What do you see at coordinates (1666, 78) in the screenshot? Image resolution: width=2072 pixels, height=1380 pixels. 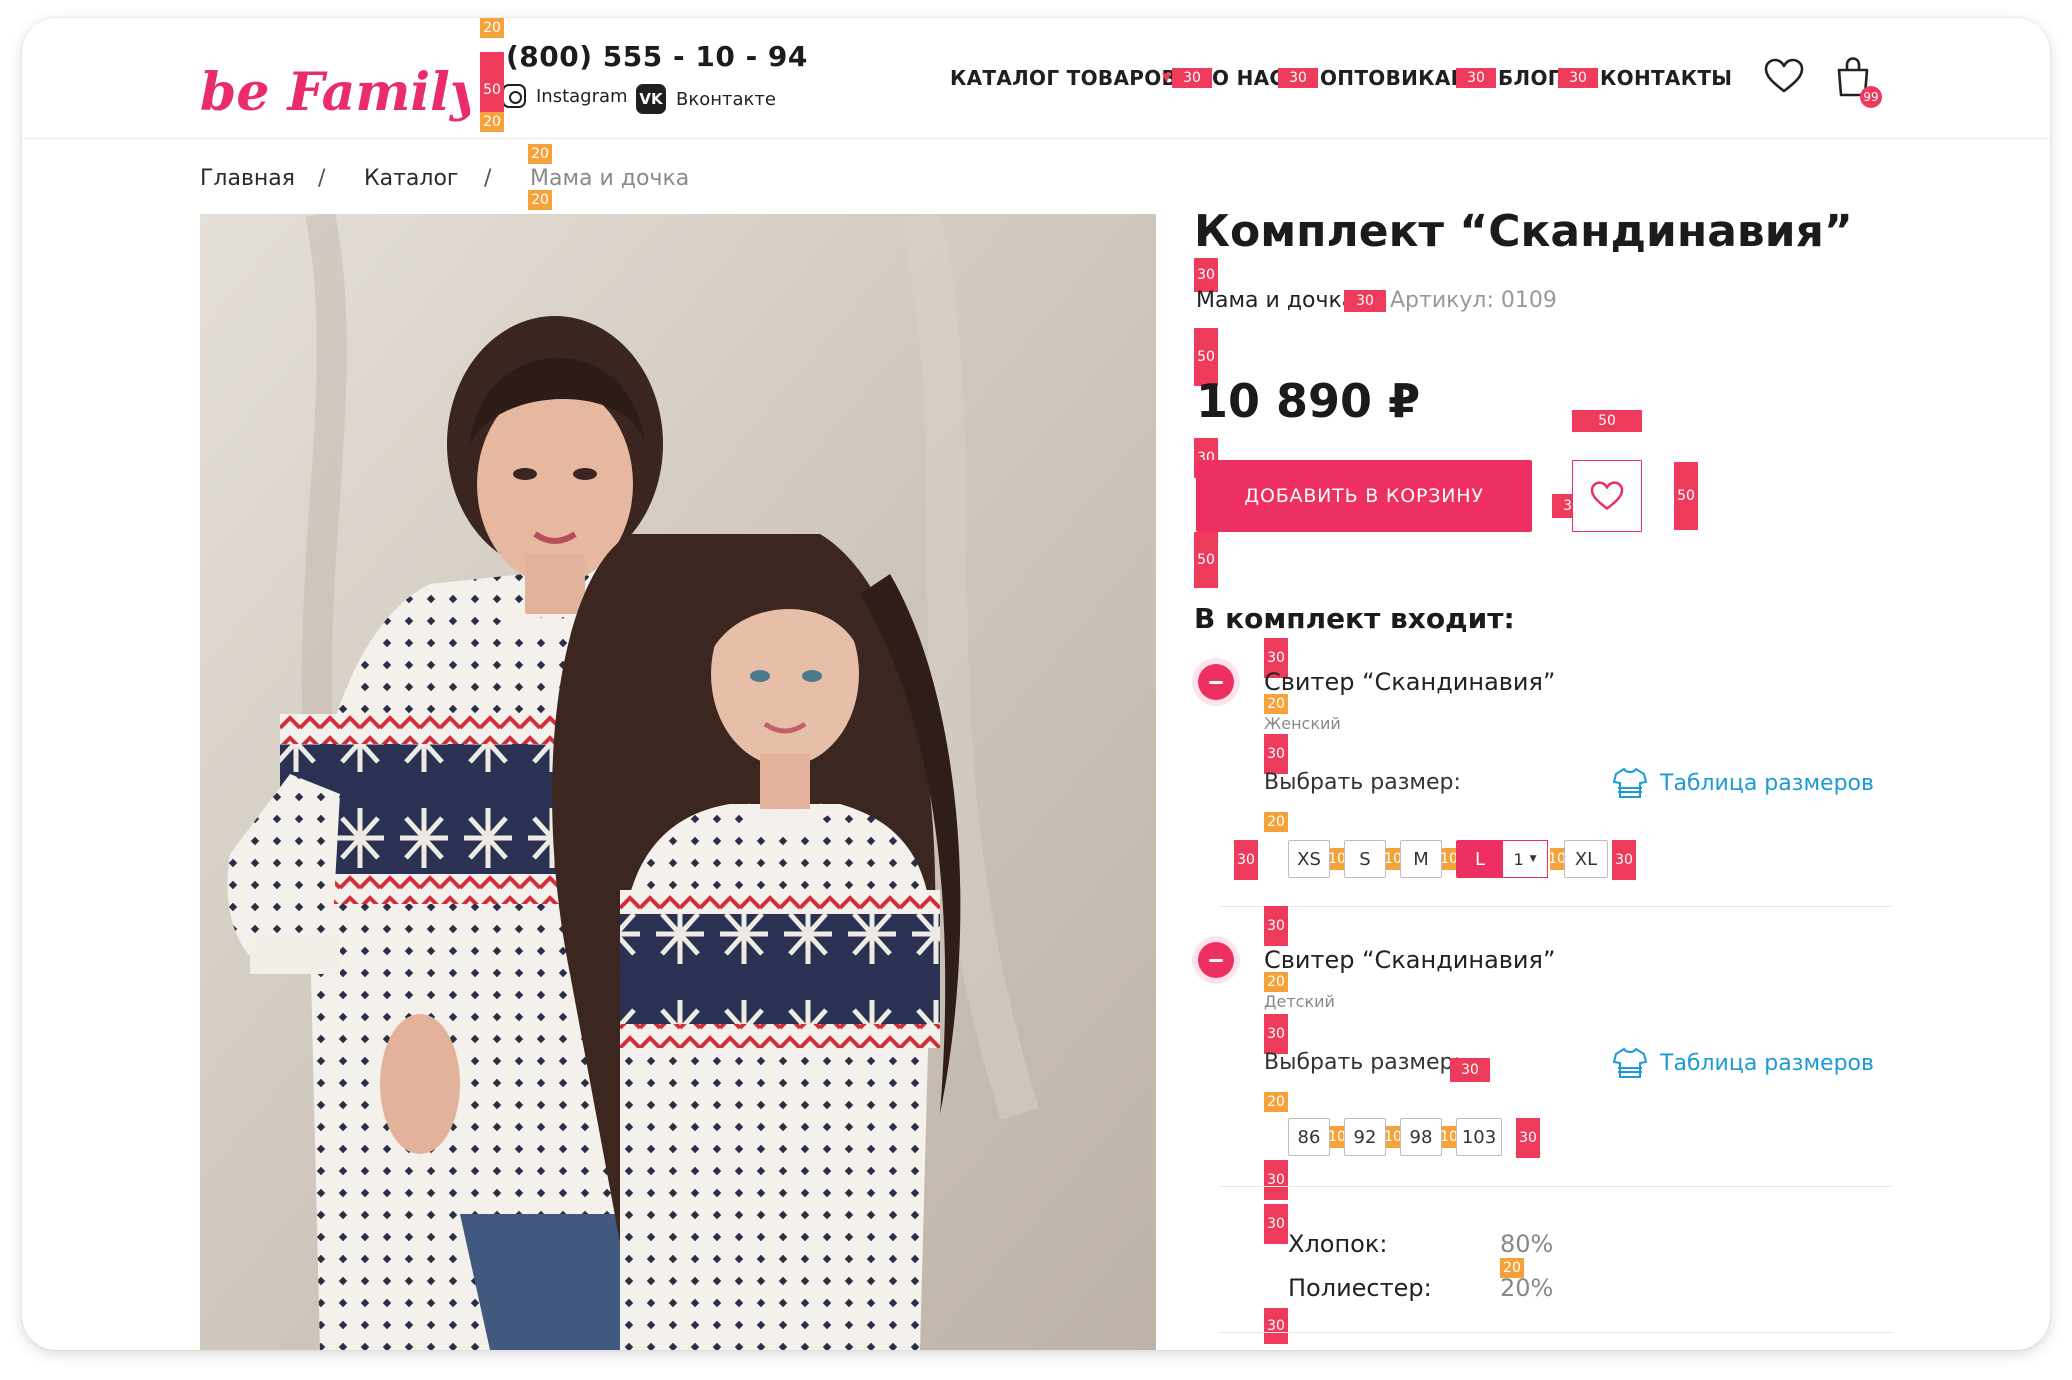 I see `nav-contacts: КОНТАКТЫ` at bounding box center [1666, 78].